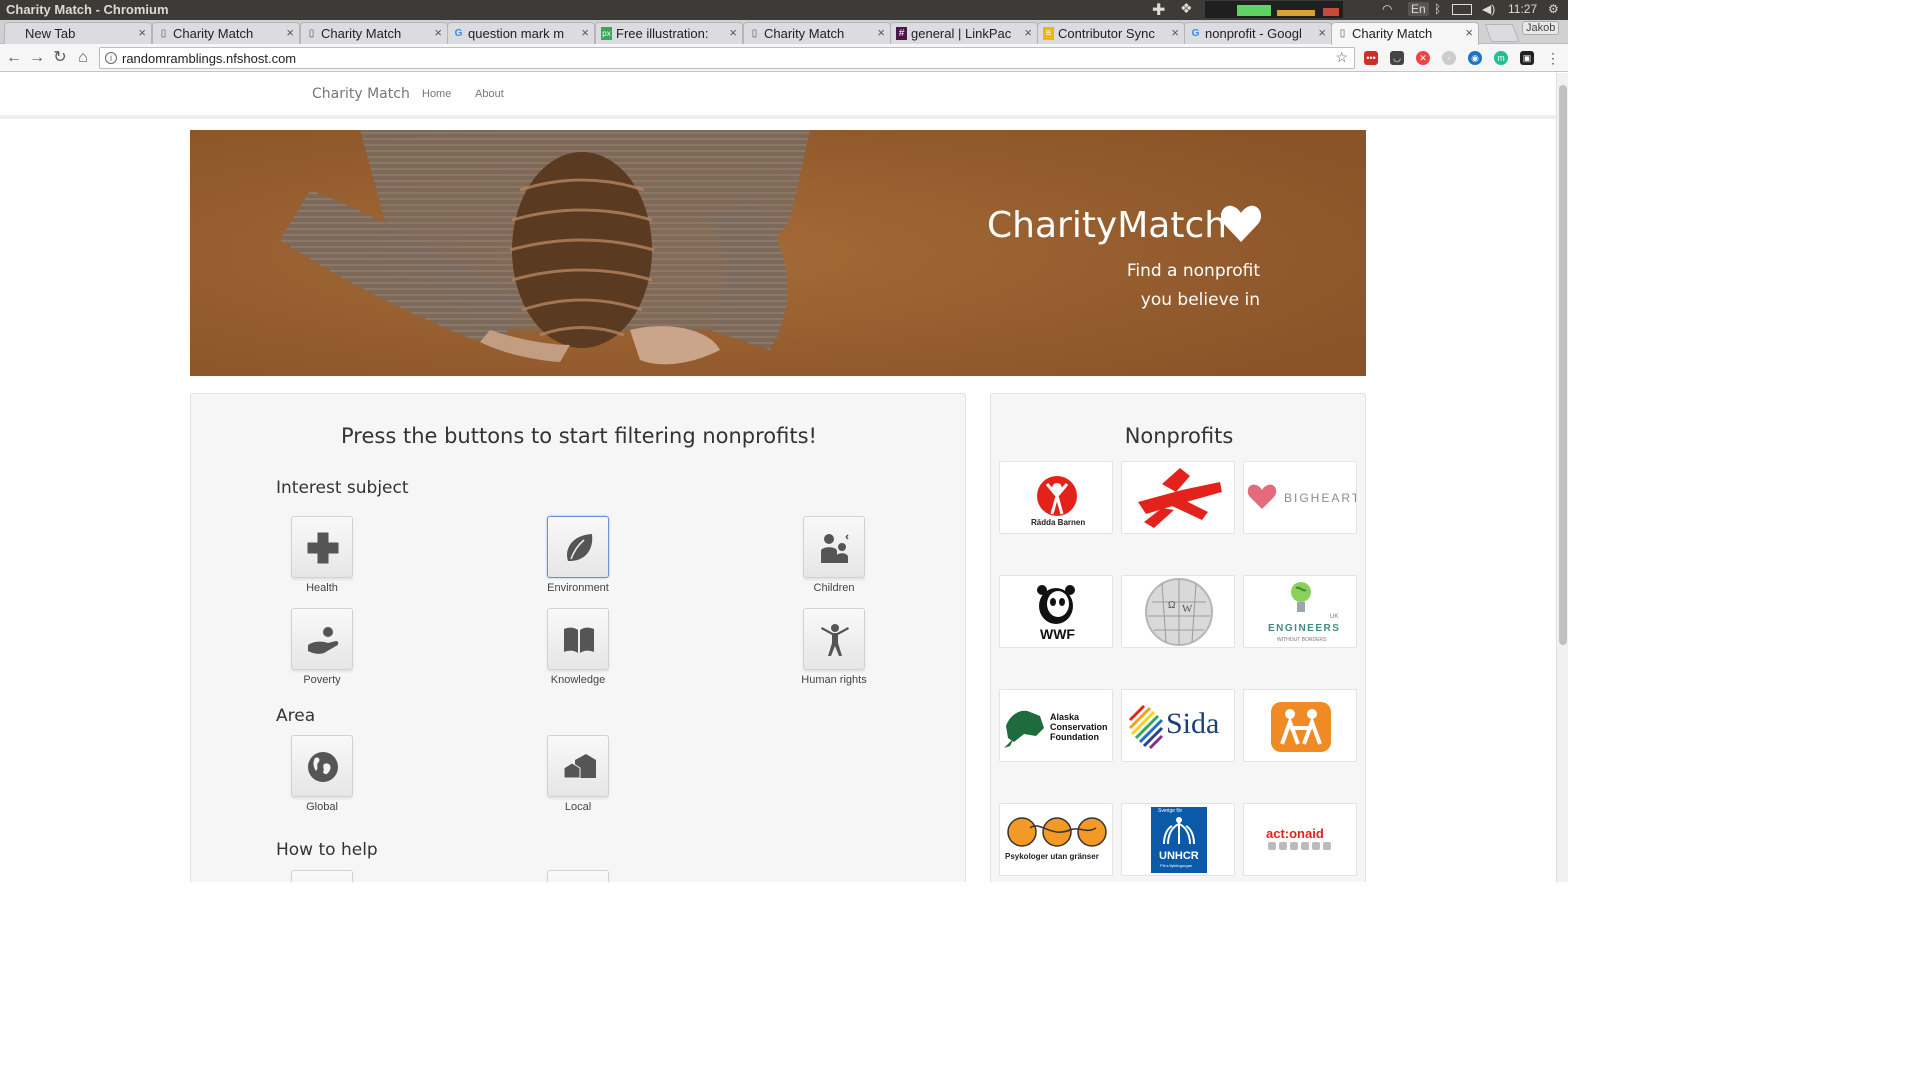 The height and width of the screenshot is (1080, 1920). What do you see at coordinates (1056, 497) in the screenshot?
I see `logo-radda-barnen: Rädda Barnen` at bounding box center [1056, 497].